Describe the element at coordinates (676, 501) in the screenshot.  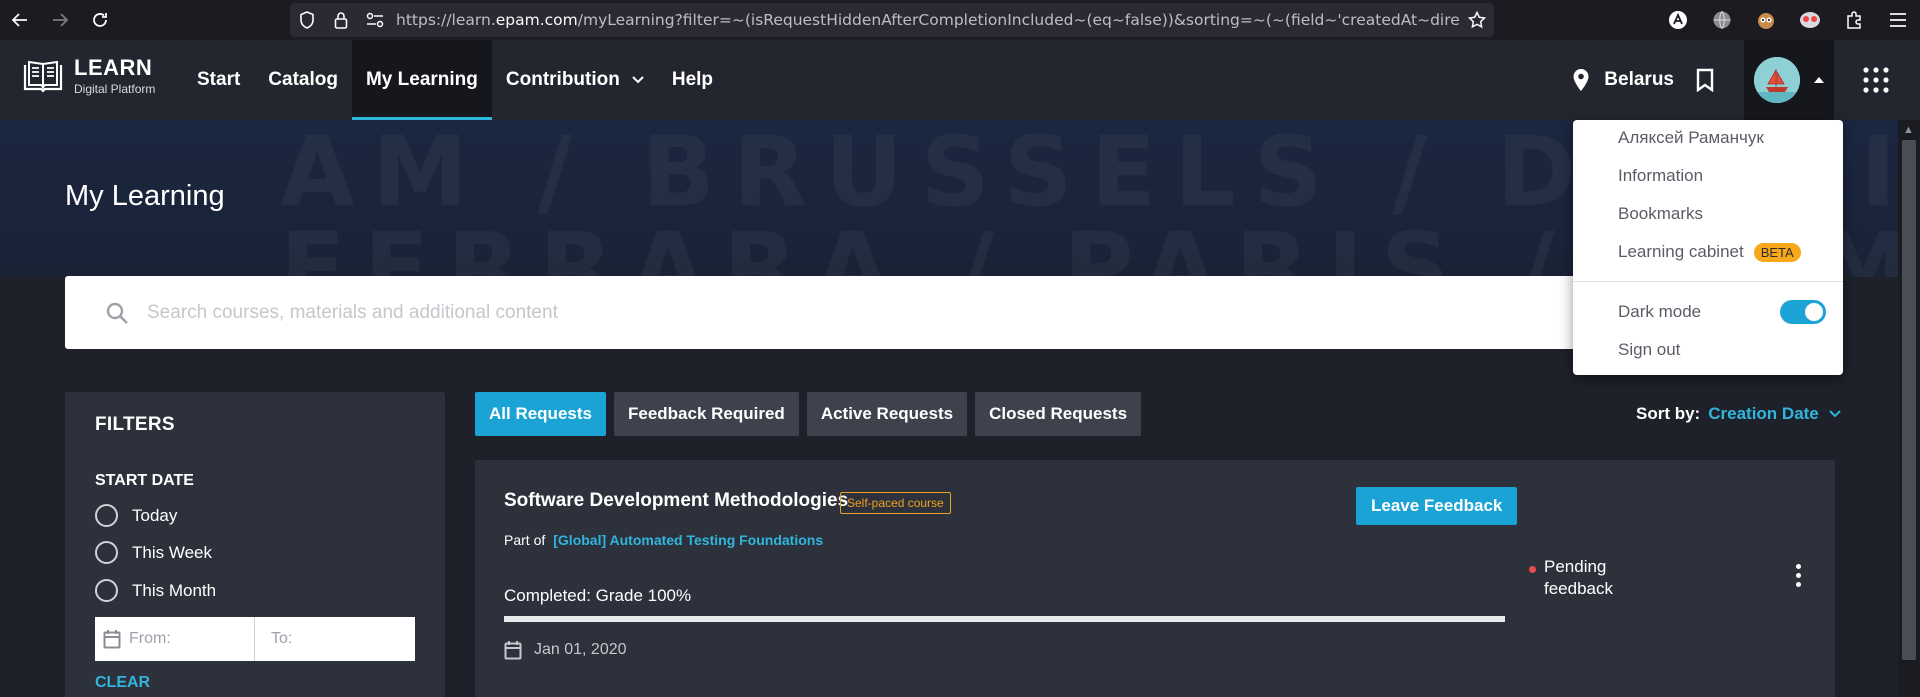
I see `course-title: Software Development Methodologies` at that location.